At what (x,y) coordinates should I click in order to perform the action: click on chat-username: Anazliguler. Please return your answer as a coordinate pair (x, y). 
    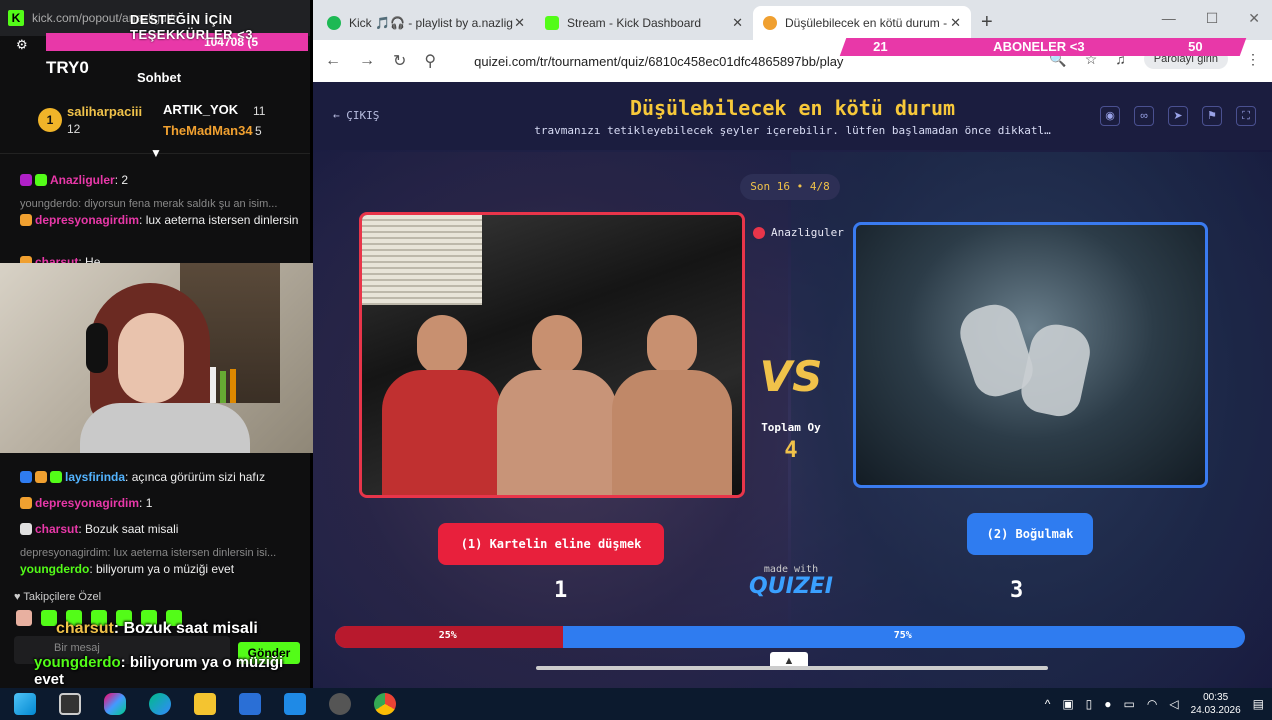
    Looking at the image, I should click on (82, 180).